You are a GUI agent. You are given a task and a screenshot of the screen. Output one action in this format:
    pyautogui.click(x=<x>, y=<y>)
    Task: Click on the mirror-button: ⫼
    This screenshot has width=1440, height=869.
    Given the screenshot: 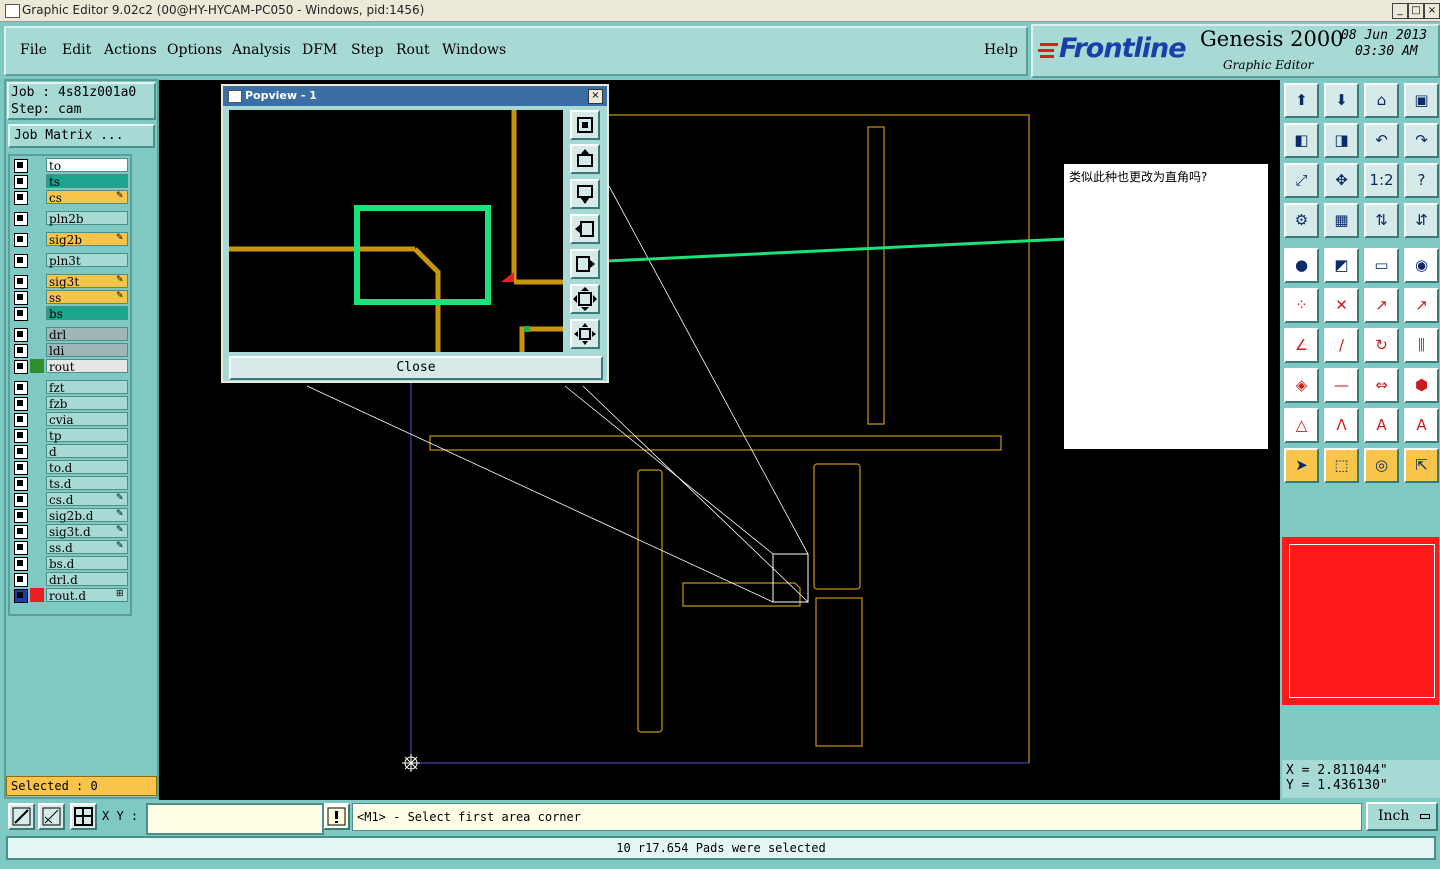 What is the action you would take?
    pyautogui.click(x=1421, y=345)
    